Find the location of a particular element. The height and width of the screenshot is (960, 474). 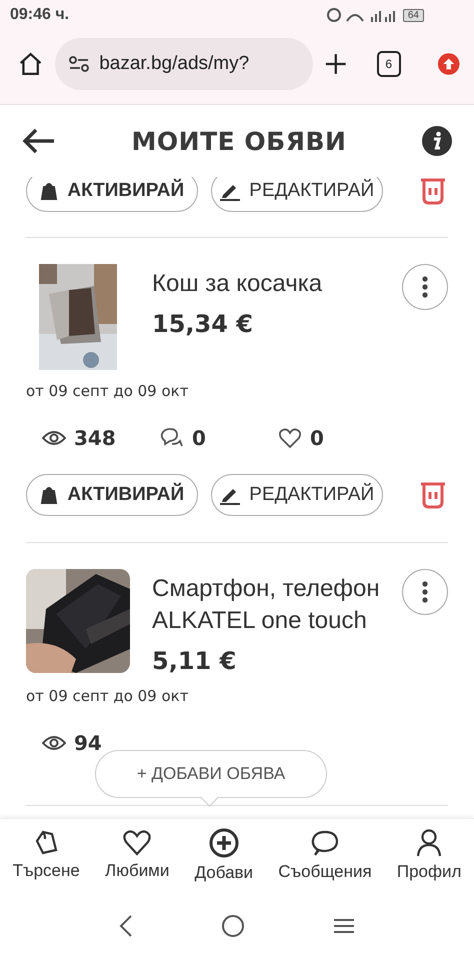

views-count: 348 is located at coordinates (95, 438).